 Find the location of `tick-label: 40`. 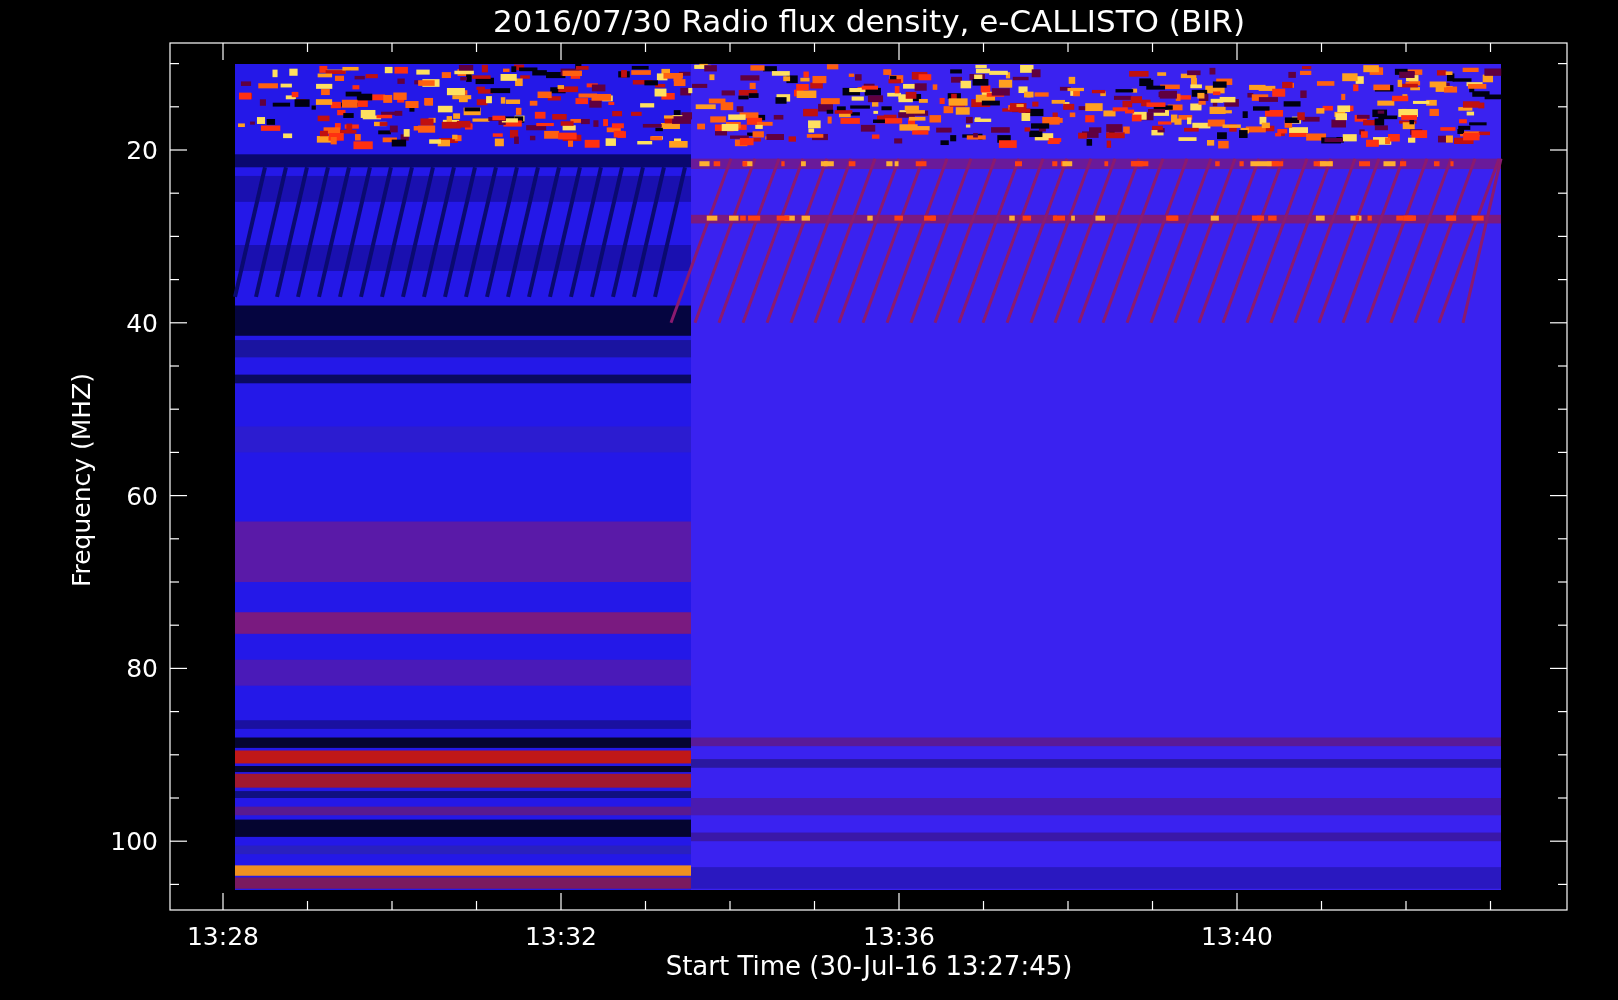

tick-label: 40 is located at coordinates (142, 323).